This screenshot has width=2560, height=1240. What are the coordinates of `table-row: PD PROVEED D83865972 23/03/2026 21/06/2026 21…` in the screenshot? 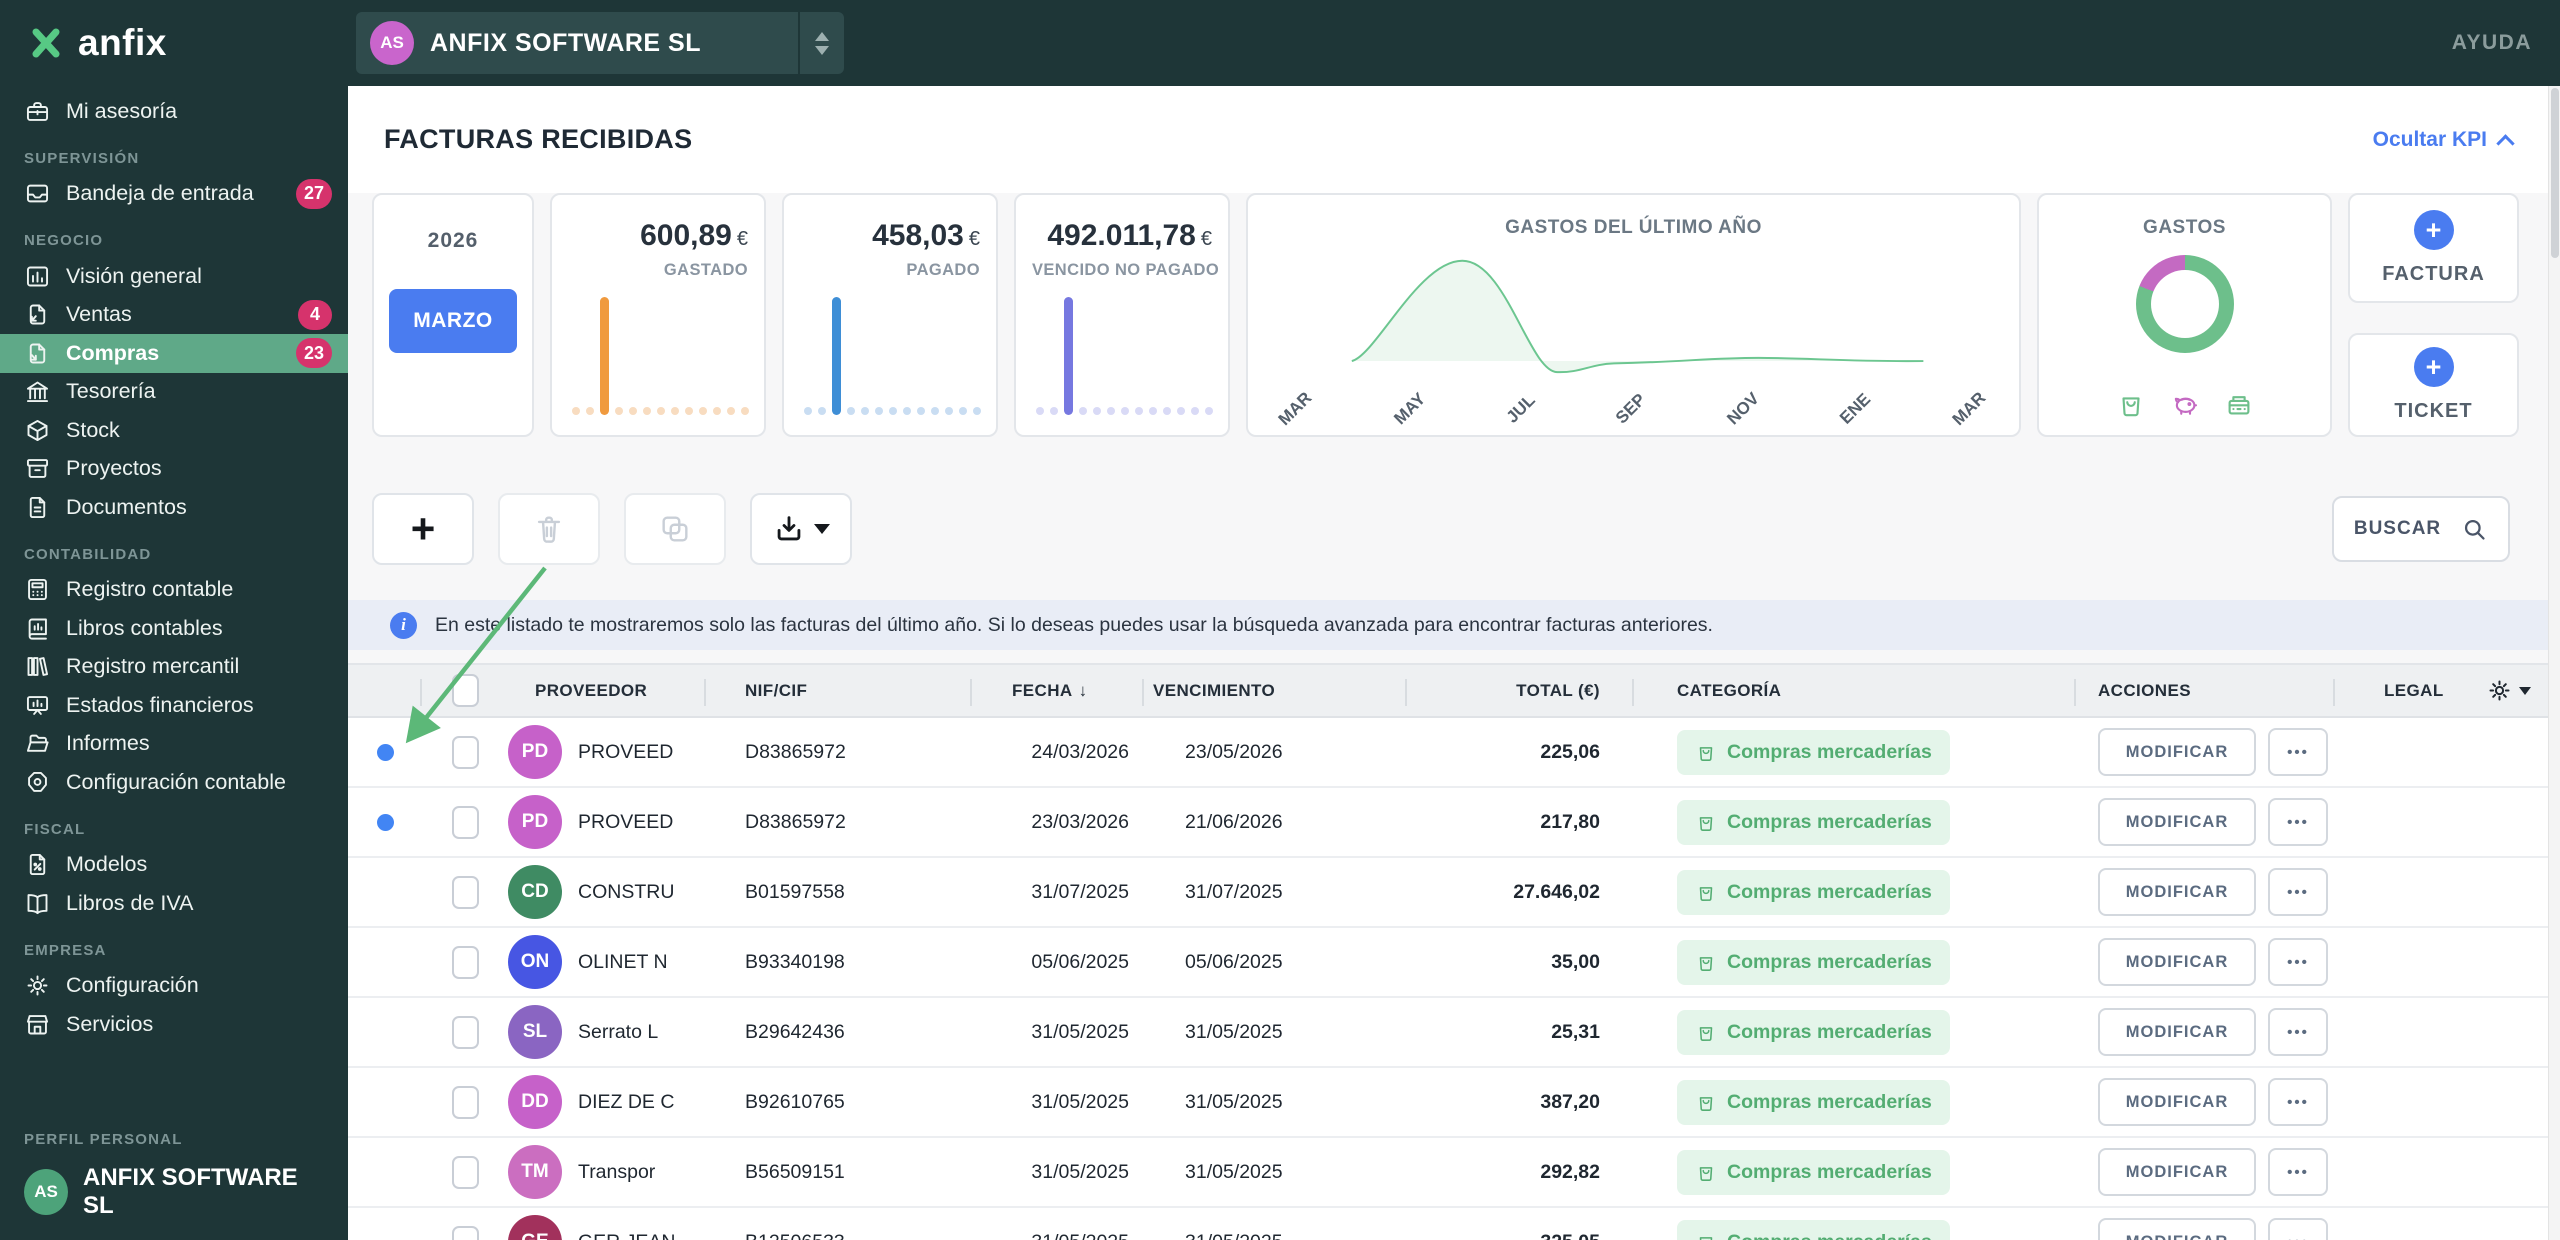 It's located at (1448, 823).